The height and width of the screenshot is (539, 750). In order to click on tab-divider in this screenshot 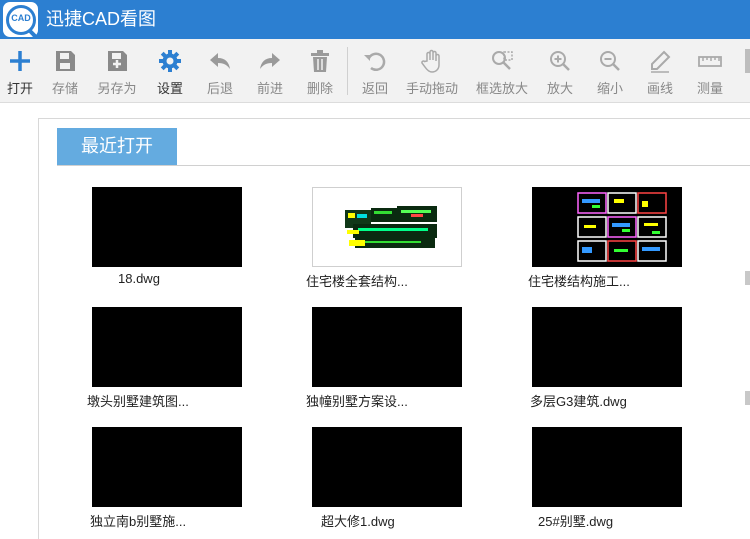, I will do `click(403, 165)`.